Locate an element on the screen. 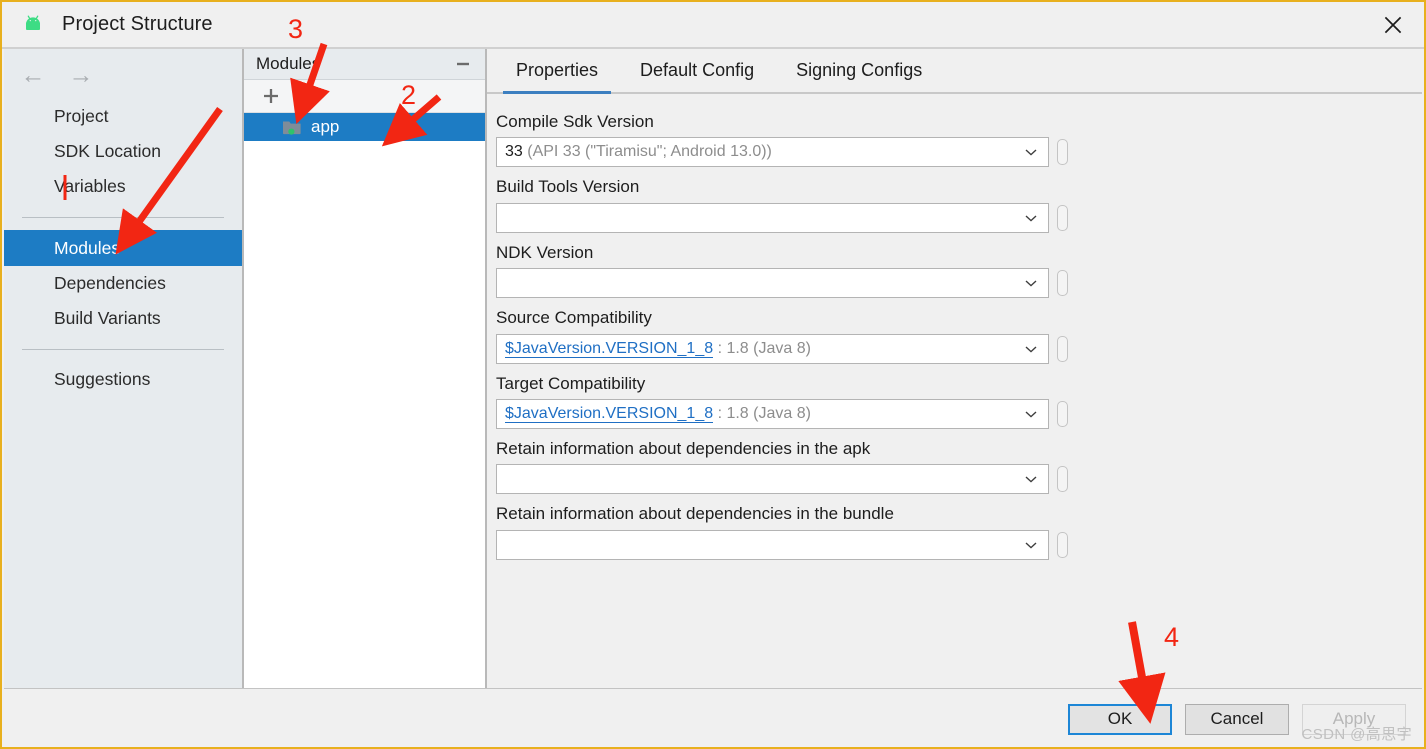 The height and width of the screenshot is (749, 1426). sidebar-item-build-variants: Build Variants is located at coordinates (123, 318).